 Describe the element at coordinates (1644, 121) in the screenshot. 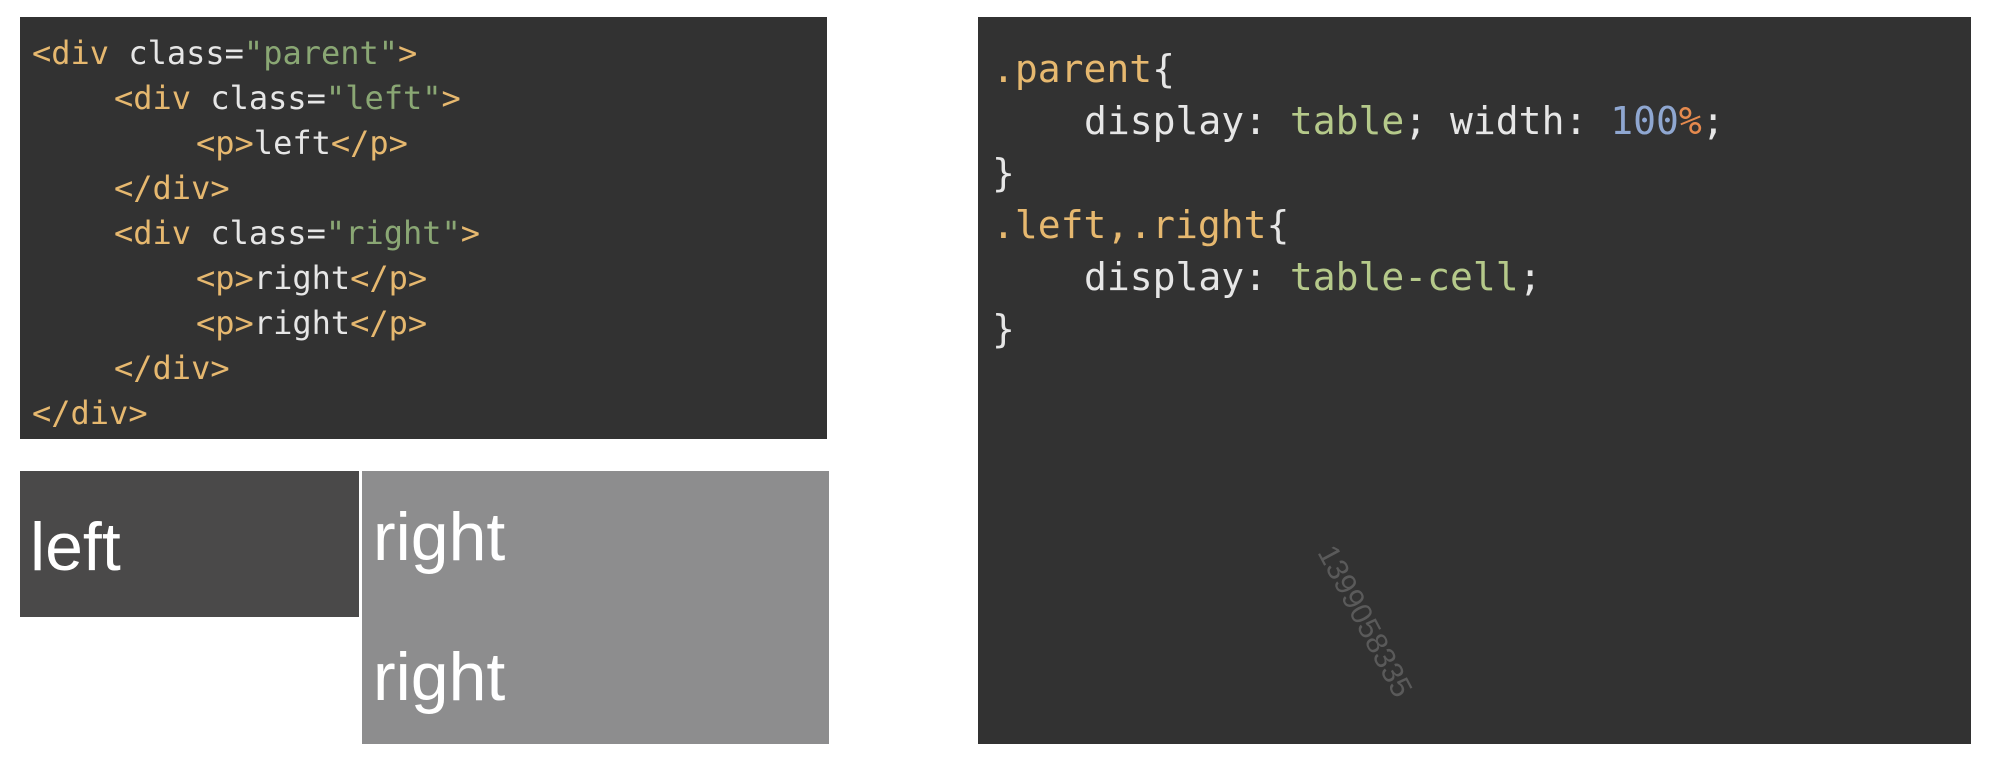

I see `css-number: 100` at that location.